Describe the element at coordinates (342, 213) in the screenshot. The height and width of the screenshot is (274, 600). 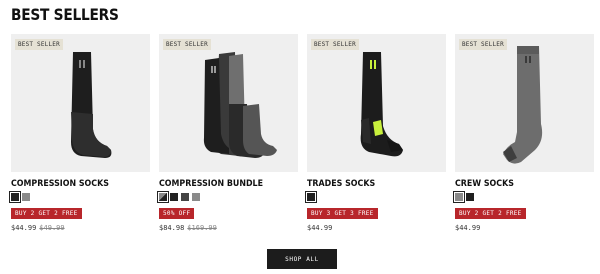
I see `promo-badge: BUY 3 GET 3 FREE` at that location.